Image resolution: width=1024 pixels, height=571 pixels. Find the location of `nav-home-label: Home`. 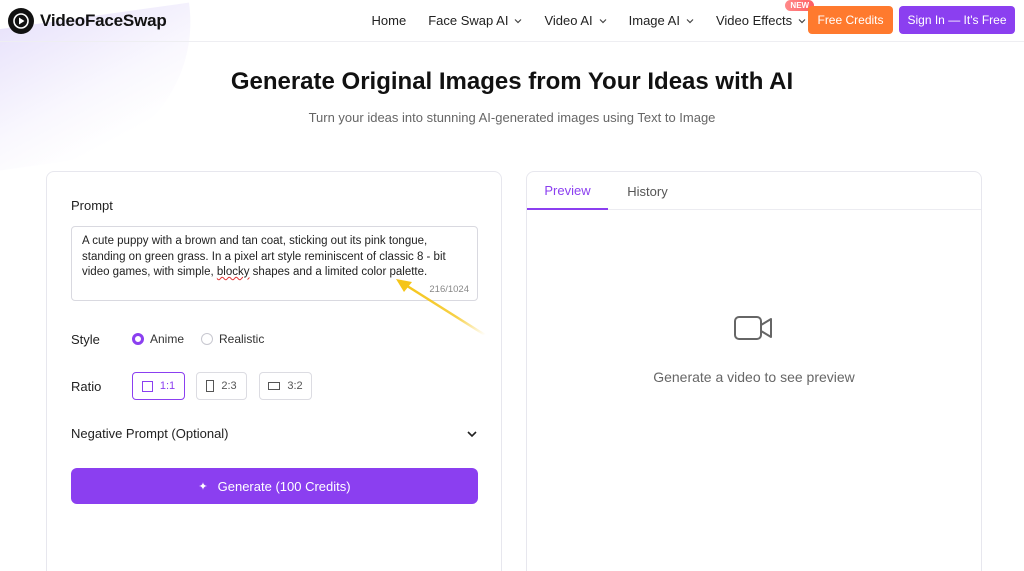

nav-home-label: Home is located at coordinates (389, 20).